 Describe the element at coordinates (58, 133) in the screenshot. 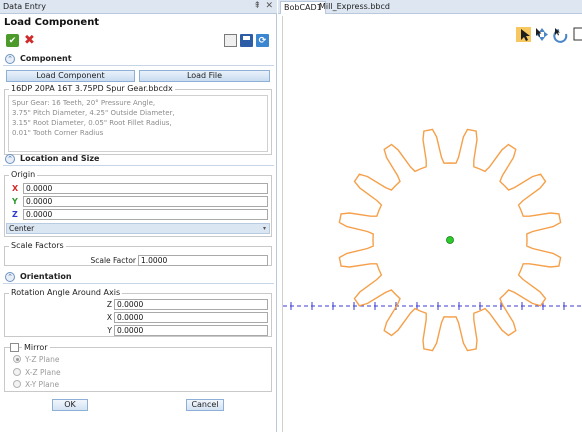

I see `description-line: 0.01" Tooth Corner Radius` at that location.